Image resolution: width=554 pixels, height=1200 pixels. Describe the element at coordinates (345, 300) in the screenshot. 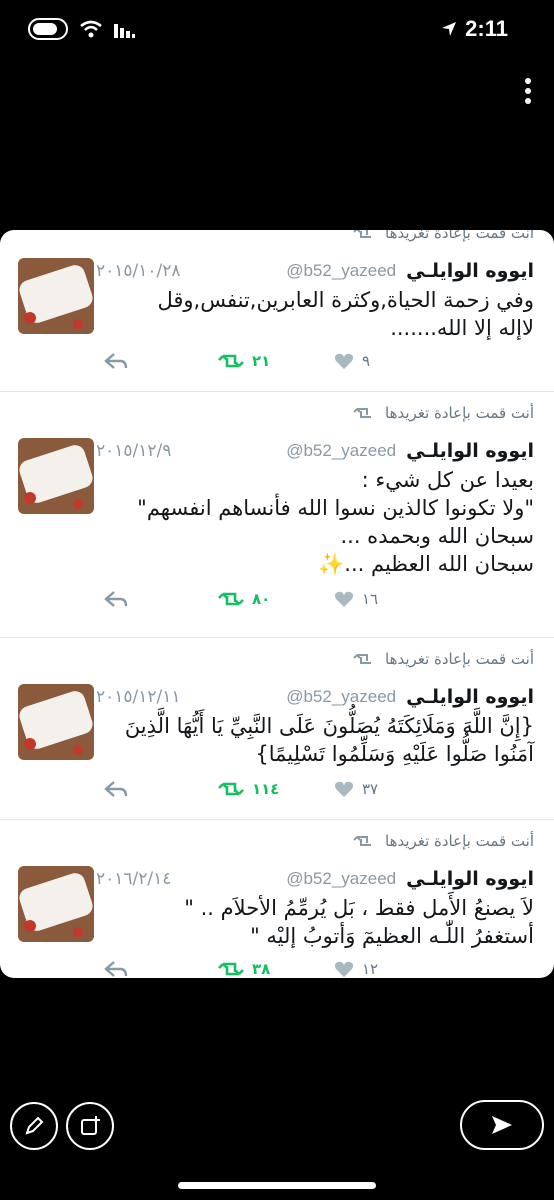

I see `tweet-line: وفي زحمة الحياة,وكثرة العابرين,تنفس,وقل` at that location.